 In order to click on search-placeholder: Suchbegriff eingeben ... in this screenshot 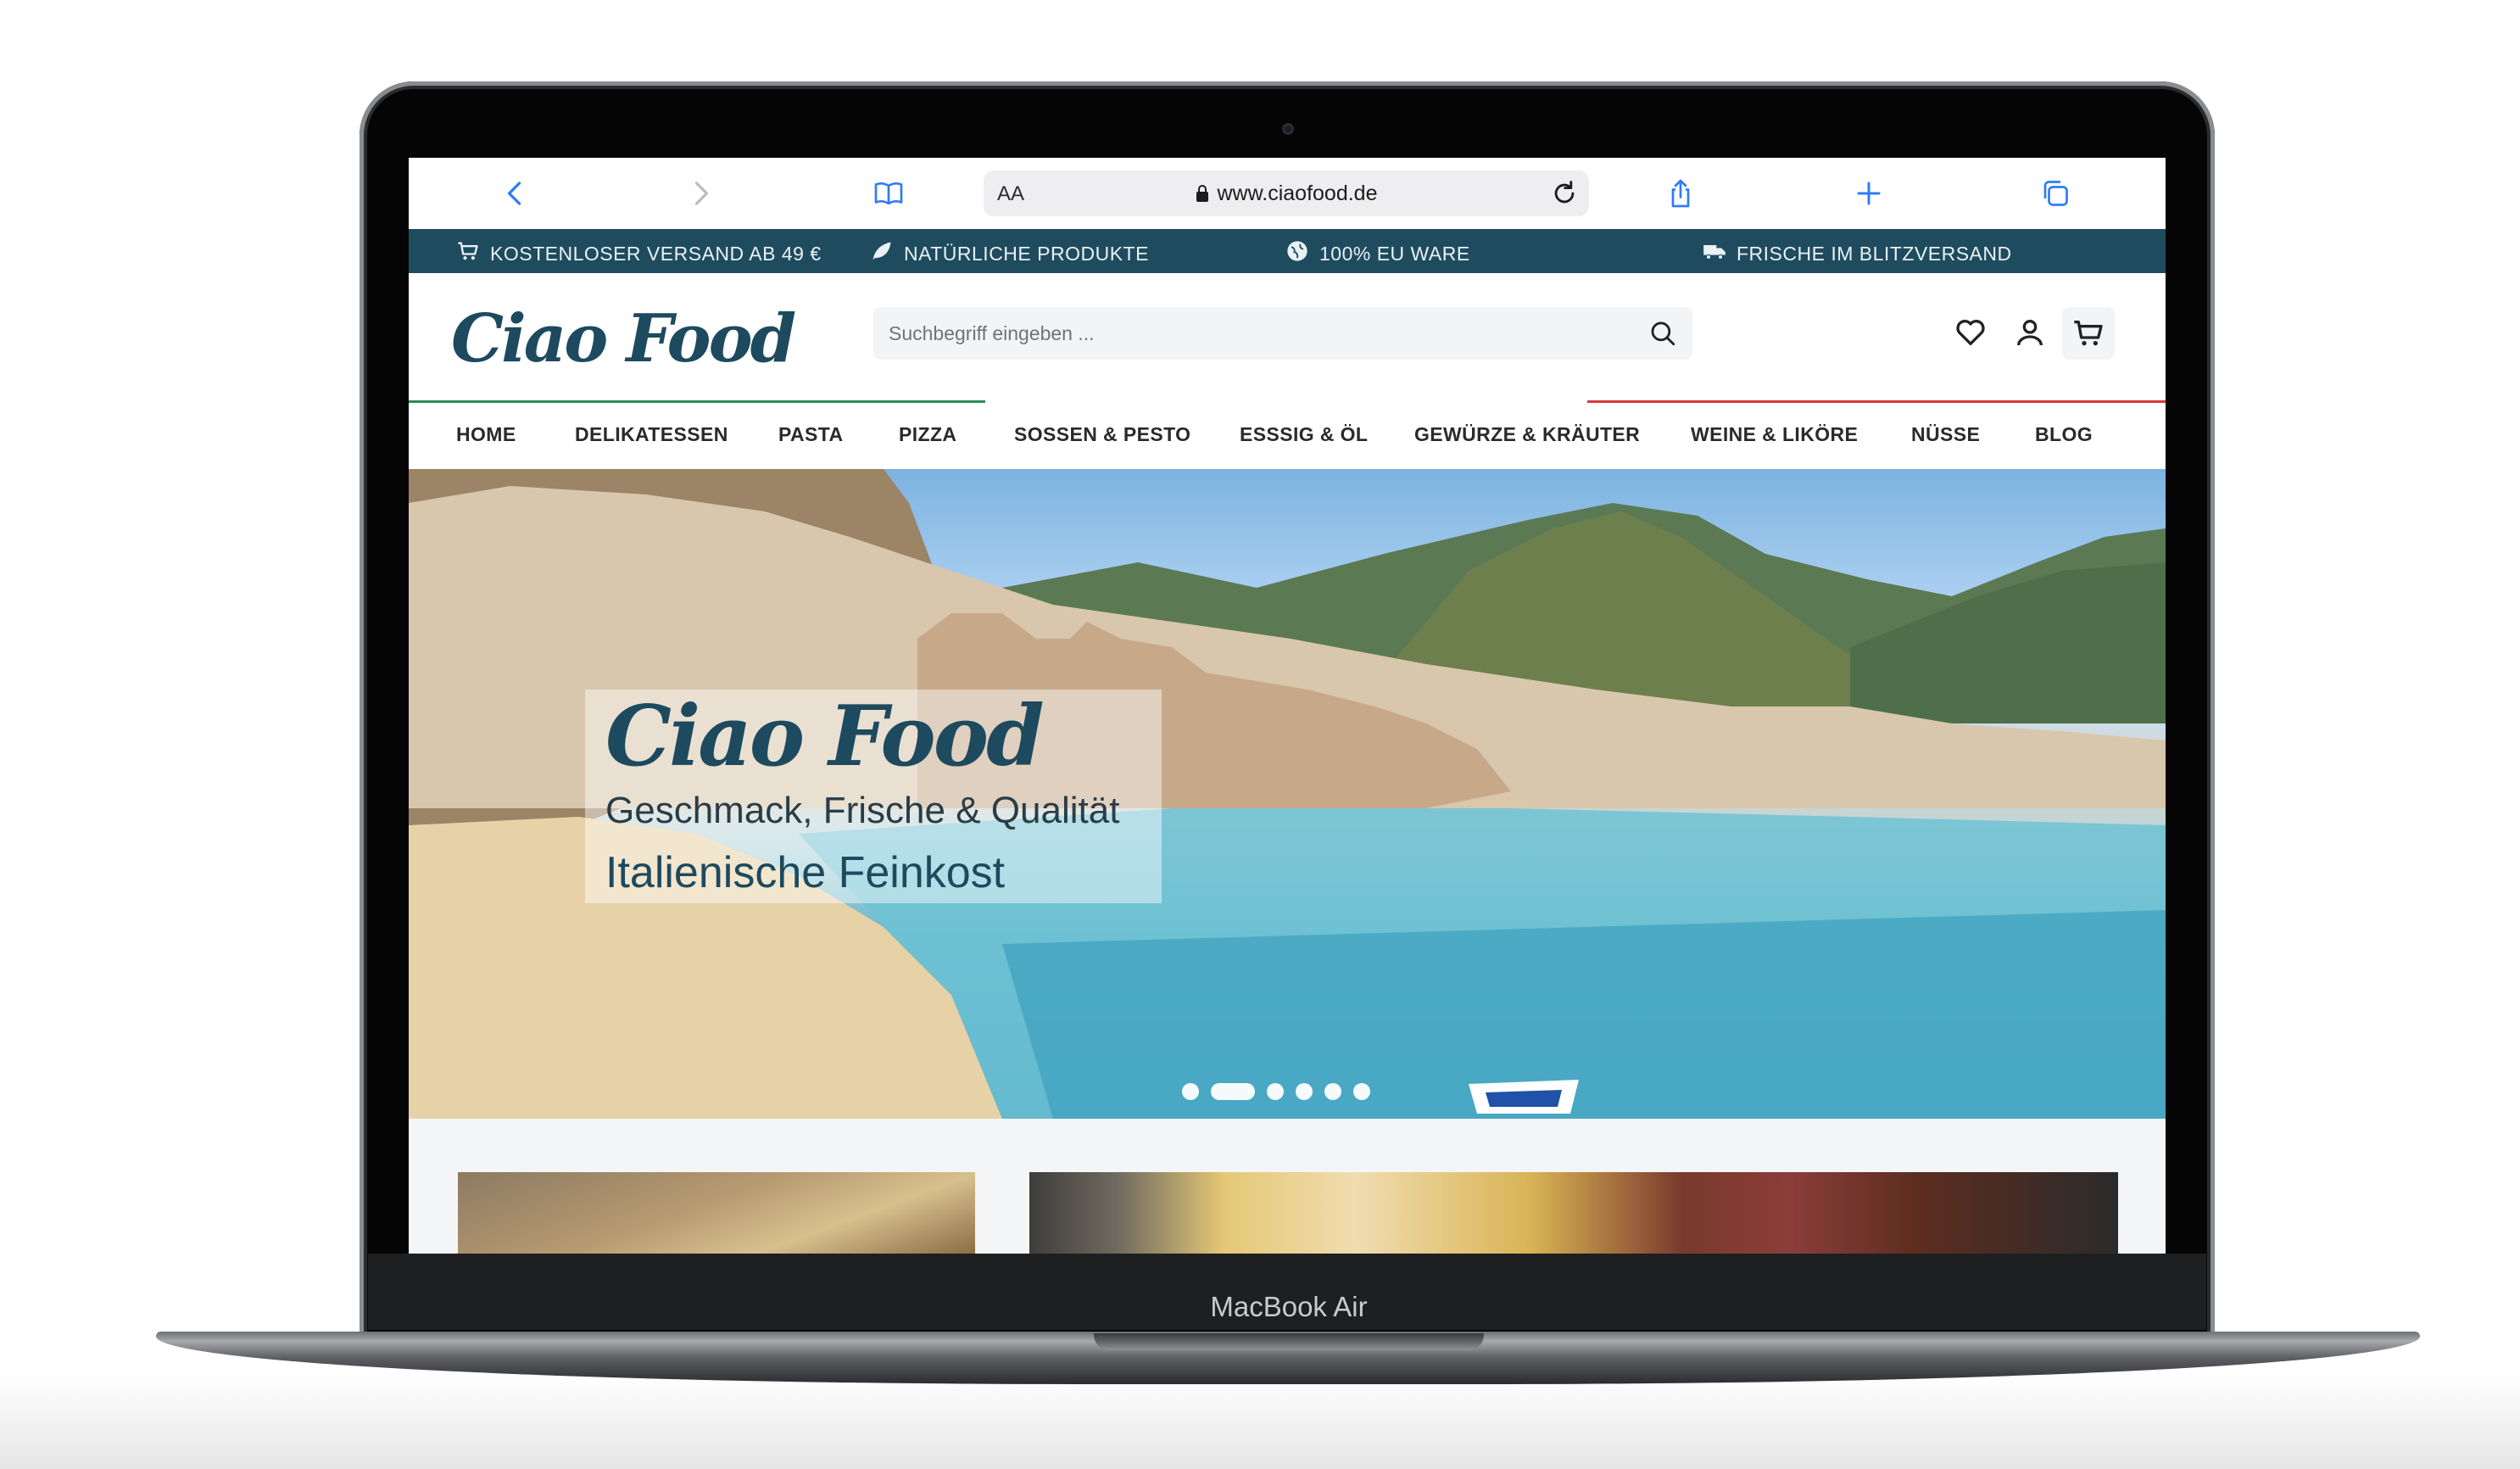, I will do `click(992, 333)`.